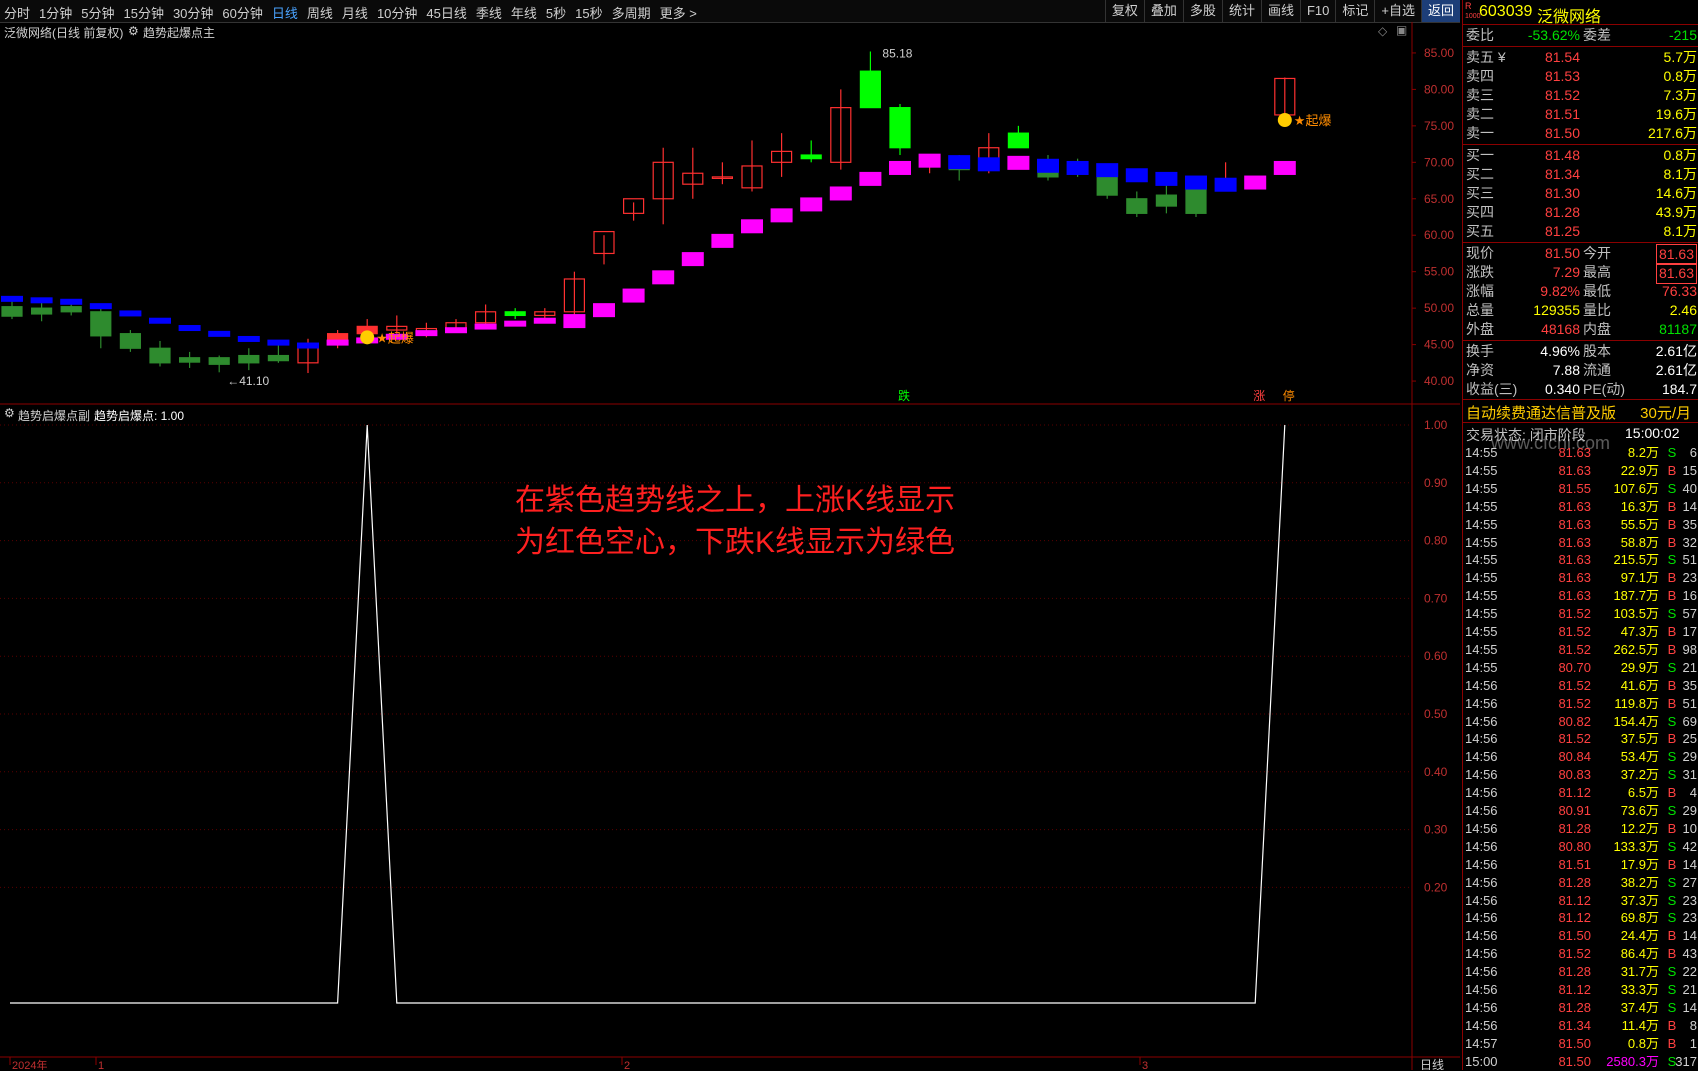 This screenshot has width=1698, height=1071. What do you see at coordinates (1439, 272) in the screenshot?
I see `y-tick-label: 55.00` at bounding box center [1439, 272].